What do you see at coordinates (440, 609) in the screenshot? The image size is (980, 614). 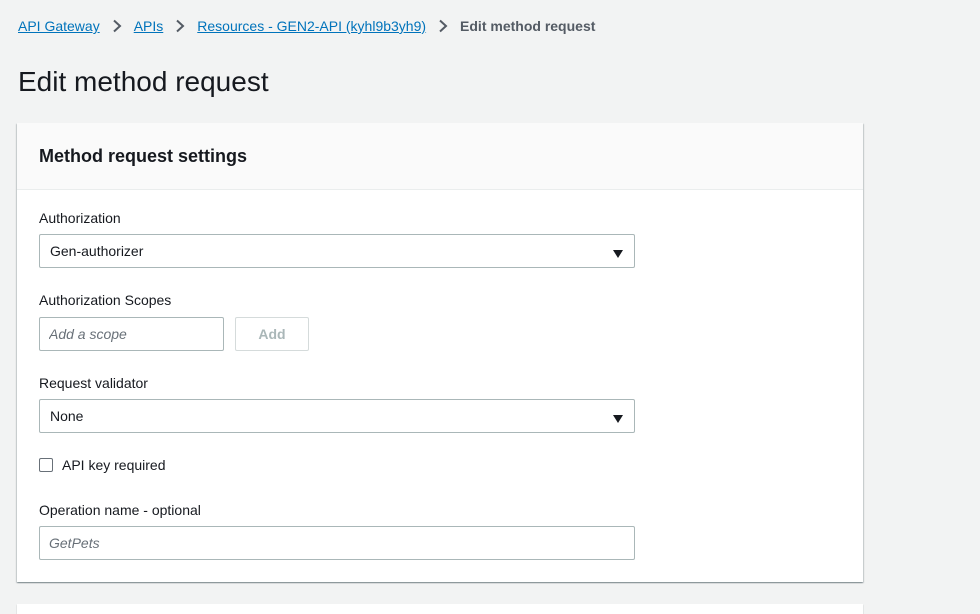 I see `next-panel` at bounding box center [440, 609].